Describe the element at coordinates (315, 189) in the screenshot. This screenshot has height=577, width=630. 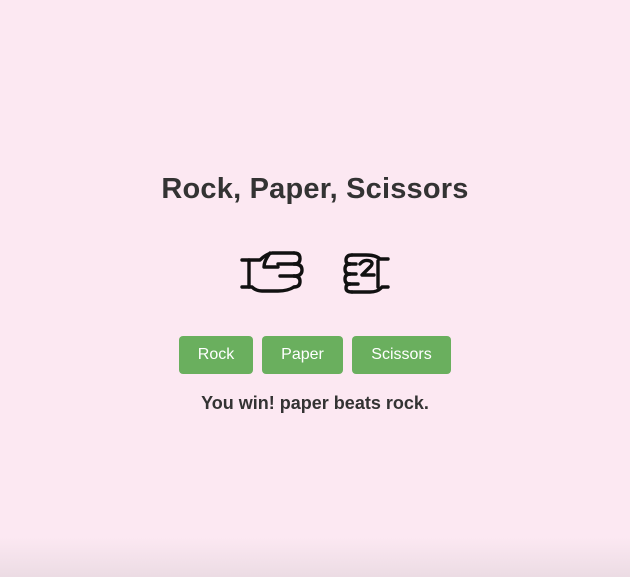
I see `page-title: Rock, Paper, Scissors` at that location.